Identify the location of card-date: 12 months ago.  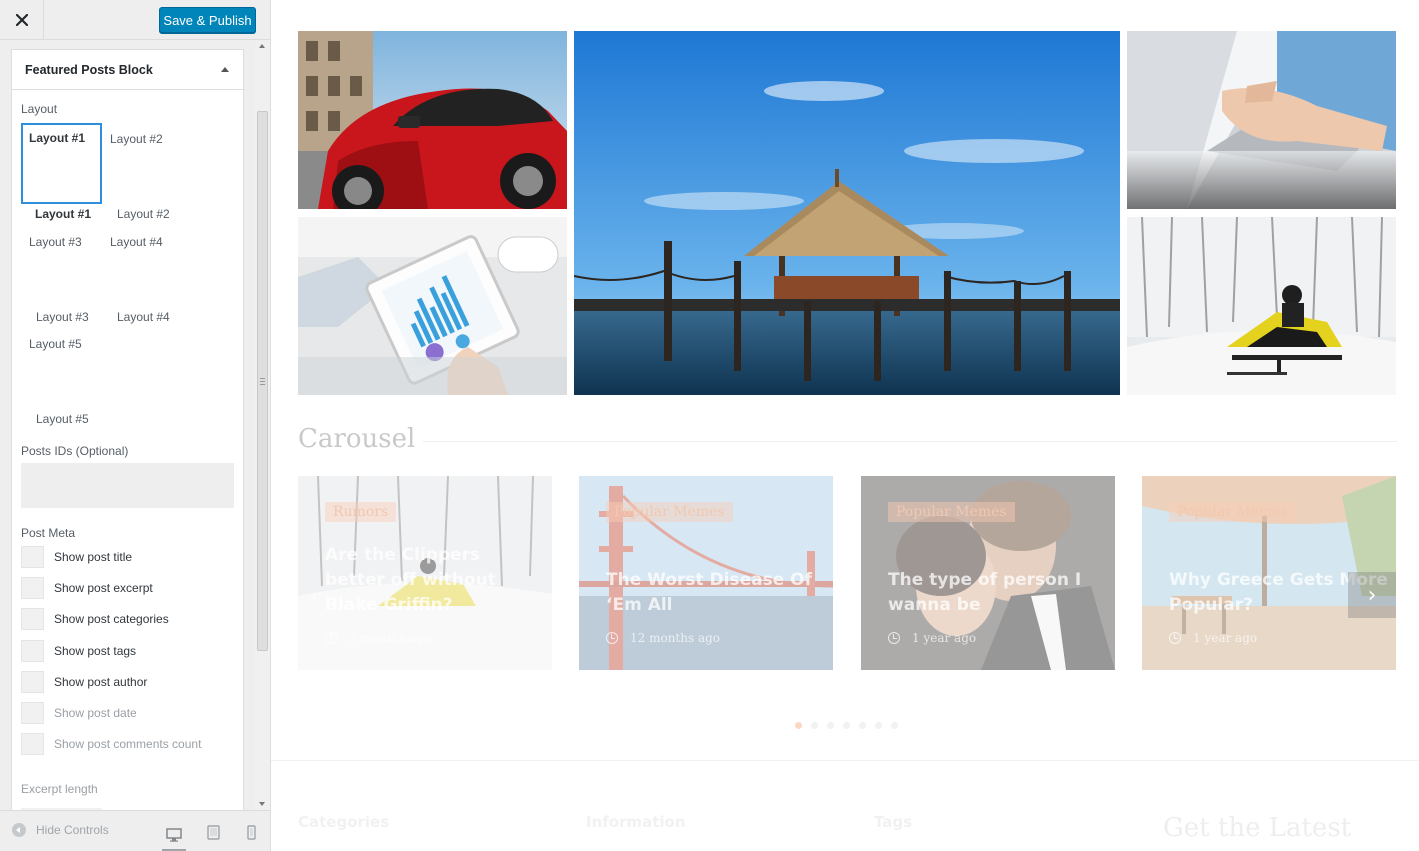
(663, 638).